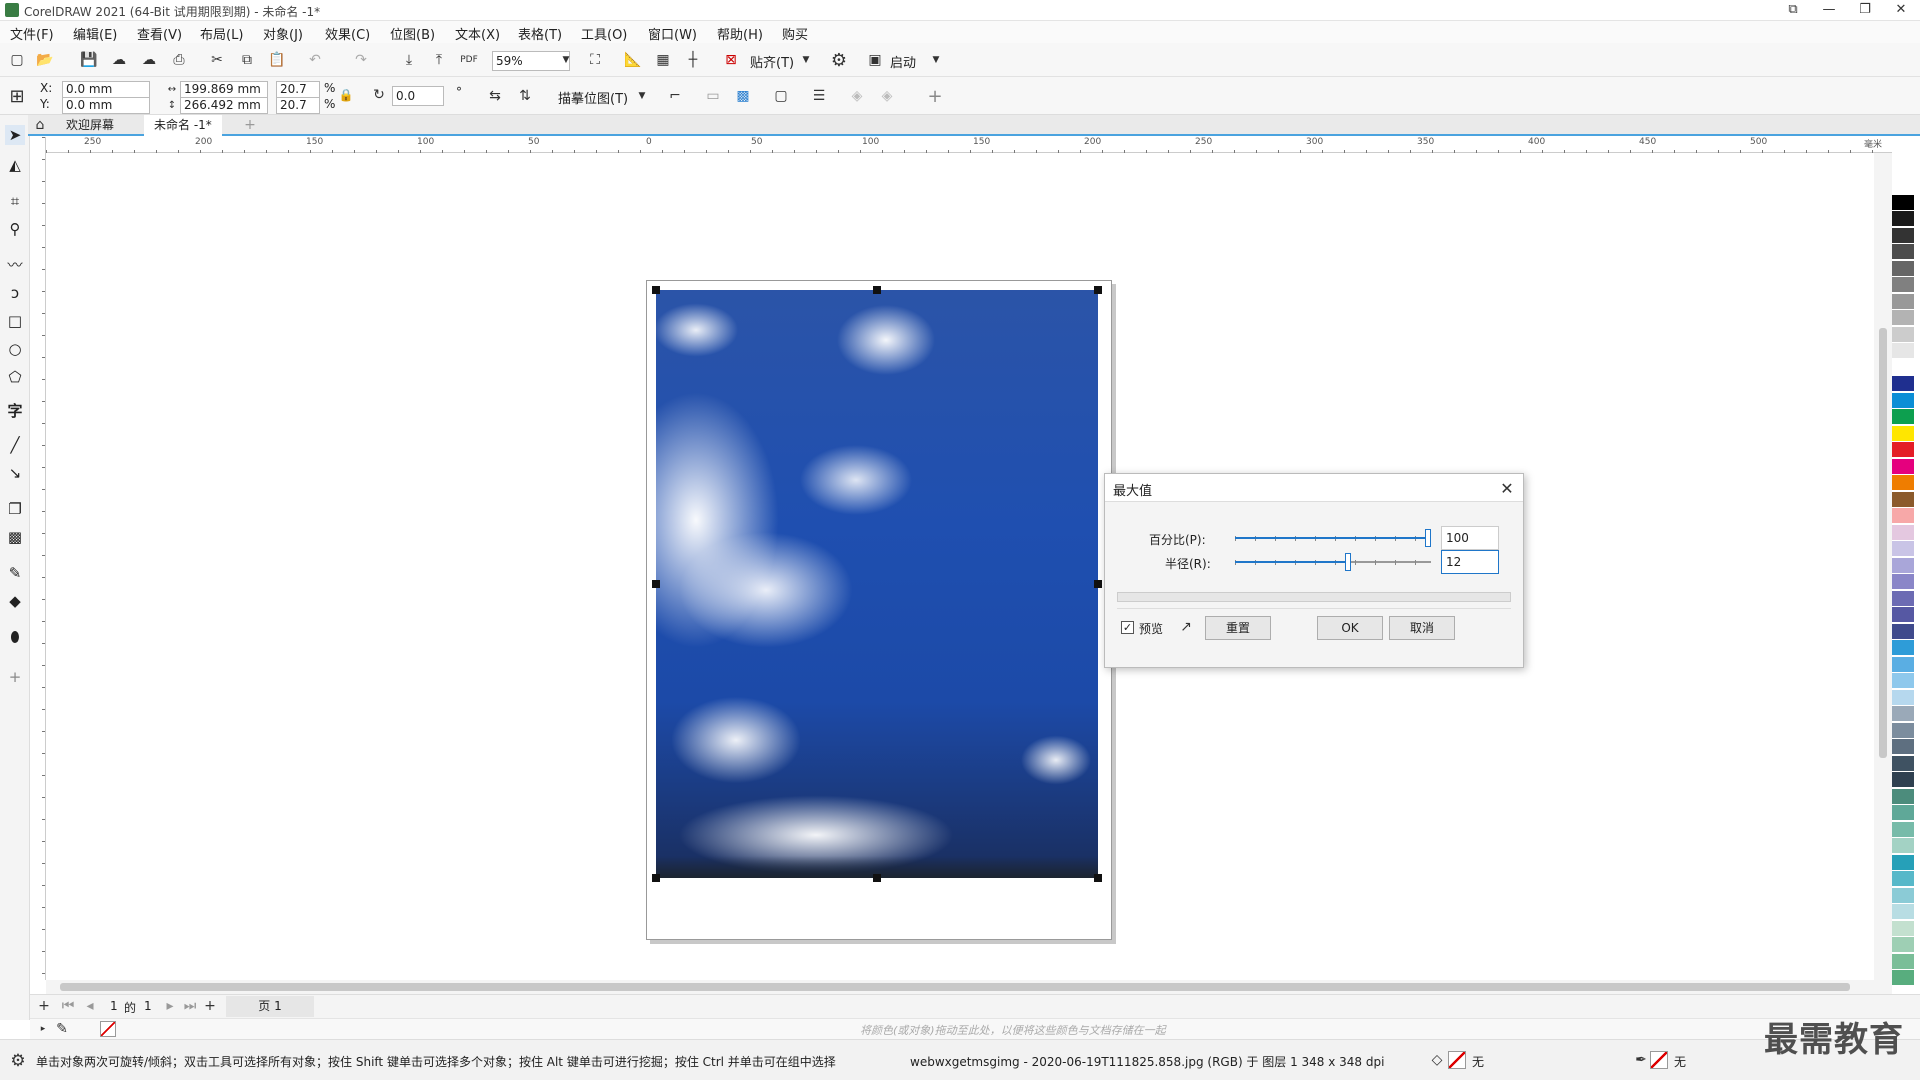  Describe the element at coordinates (40, 125) in the screenshot. I see `home-icon: ⌂` at that location.